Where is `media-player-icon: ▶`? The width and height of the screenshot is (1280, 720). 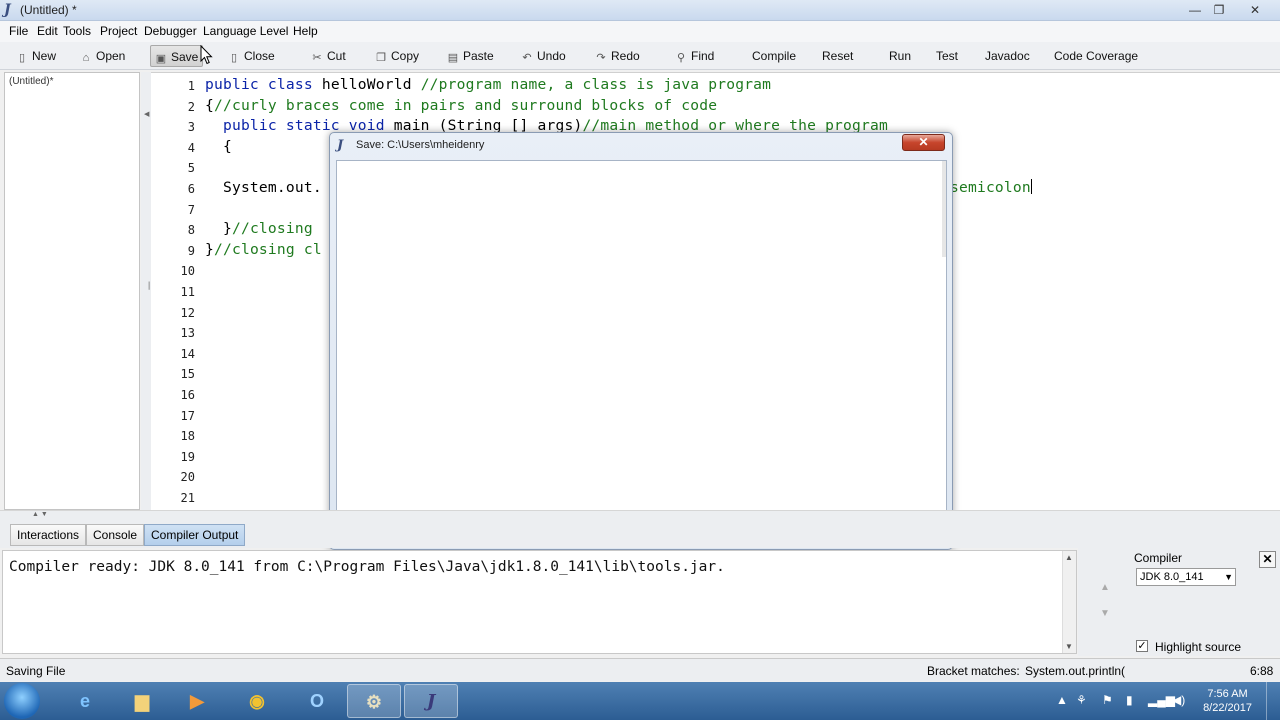 media-player-icon: ▶ is located at coordinates (197, 701).